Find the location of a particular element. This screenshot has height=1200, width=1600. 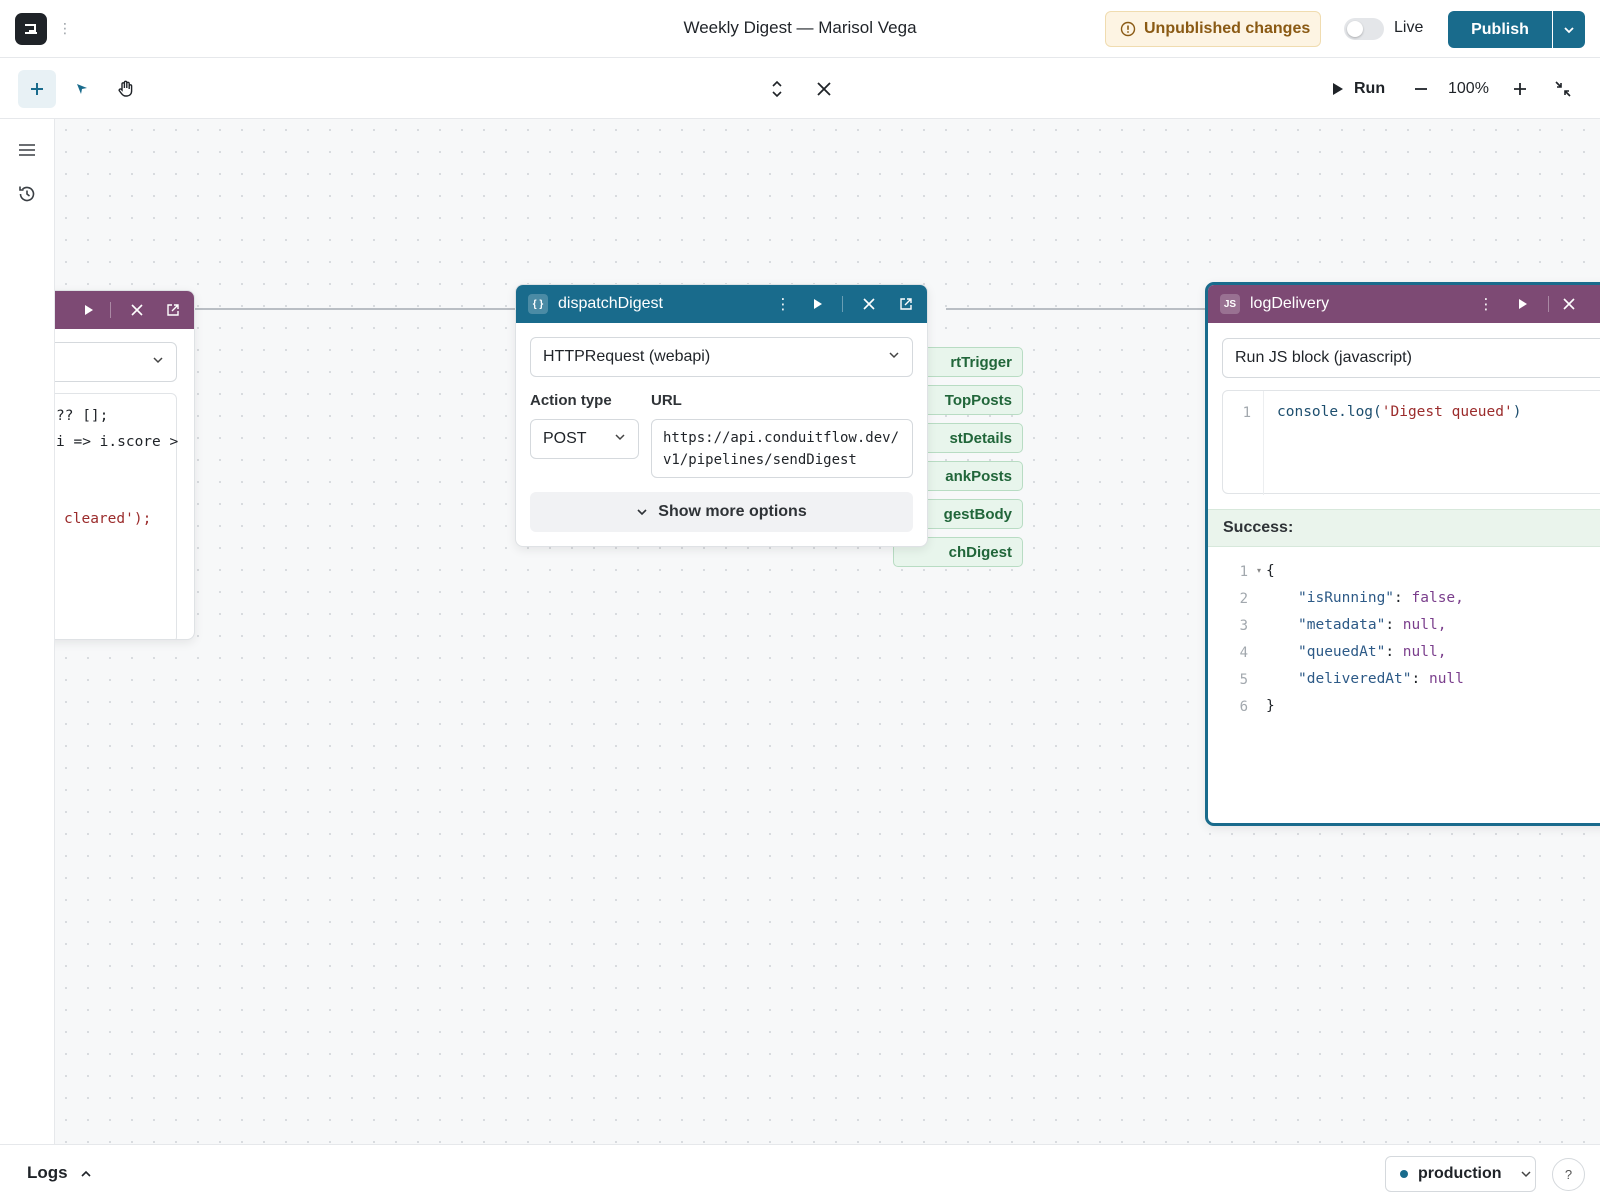

zoom-in-button is located at coordinates (1520, 89).